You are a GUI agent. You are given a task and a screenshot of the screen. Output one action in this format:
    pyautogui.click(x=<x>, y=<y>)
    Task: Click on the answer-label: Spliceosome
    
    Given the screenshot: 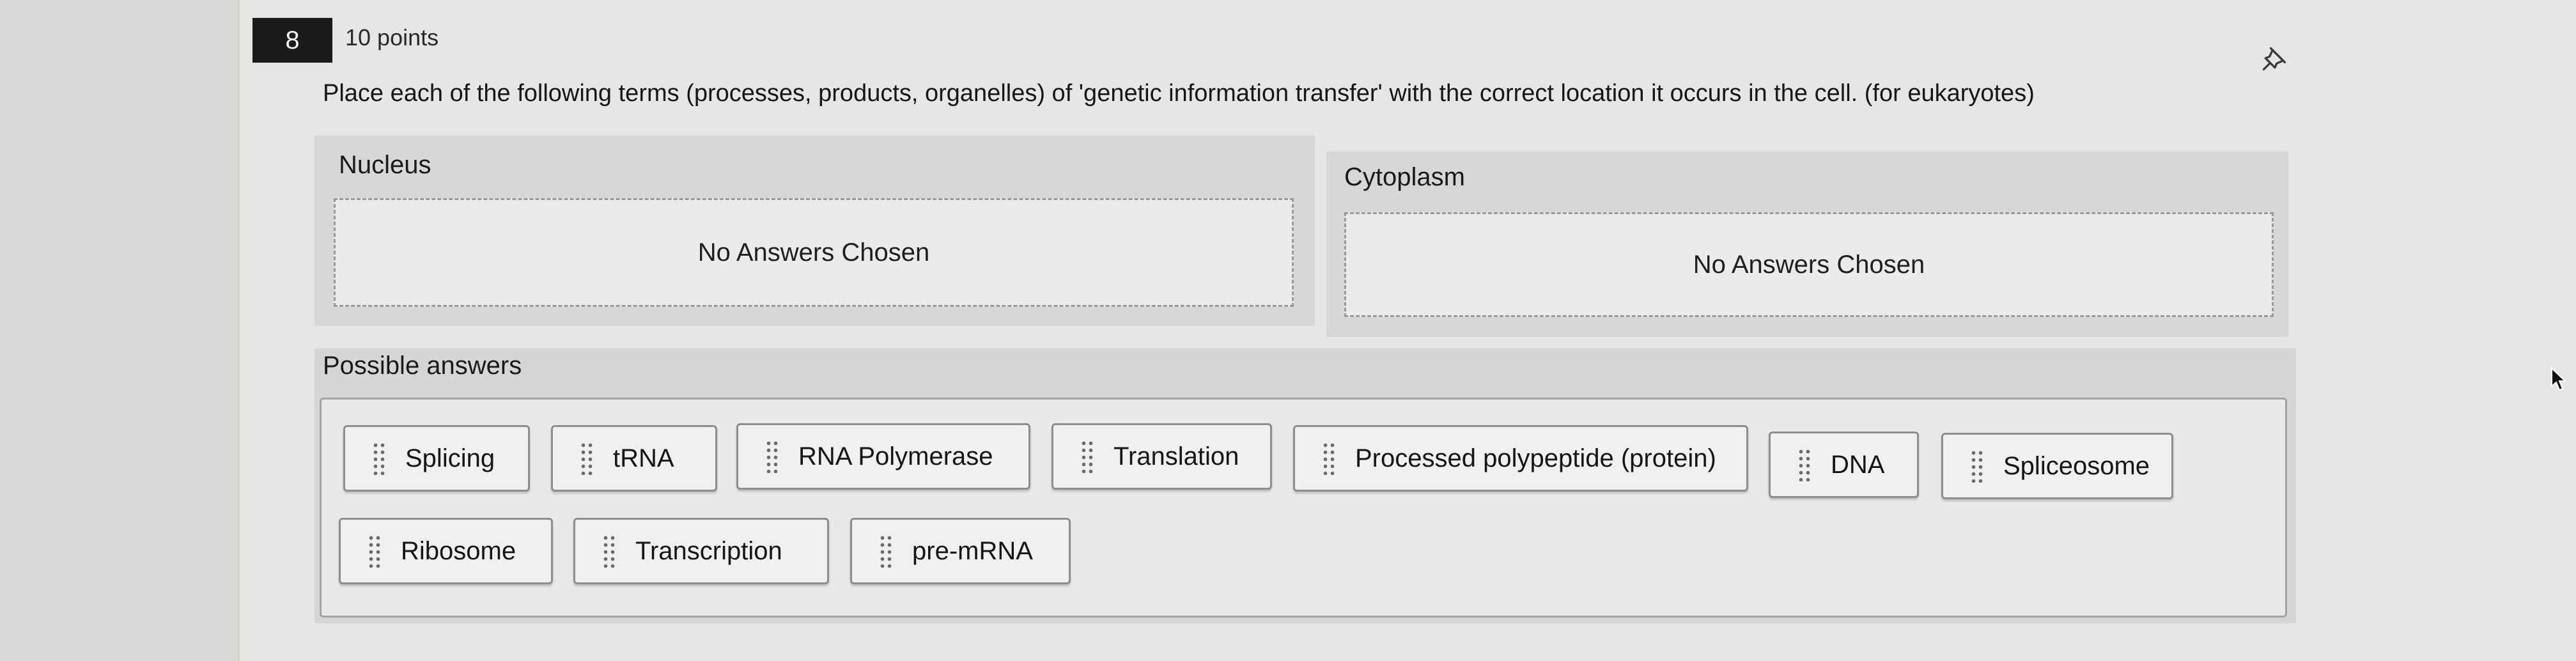 What is the action you would take?
    pyautogui.click(x=2076, y=465)
    